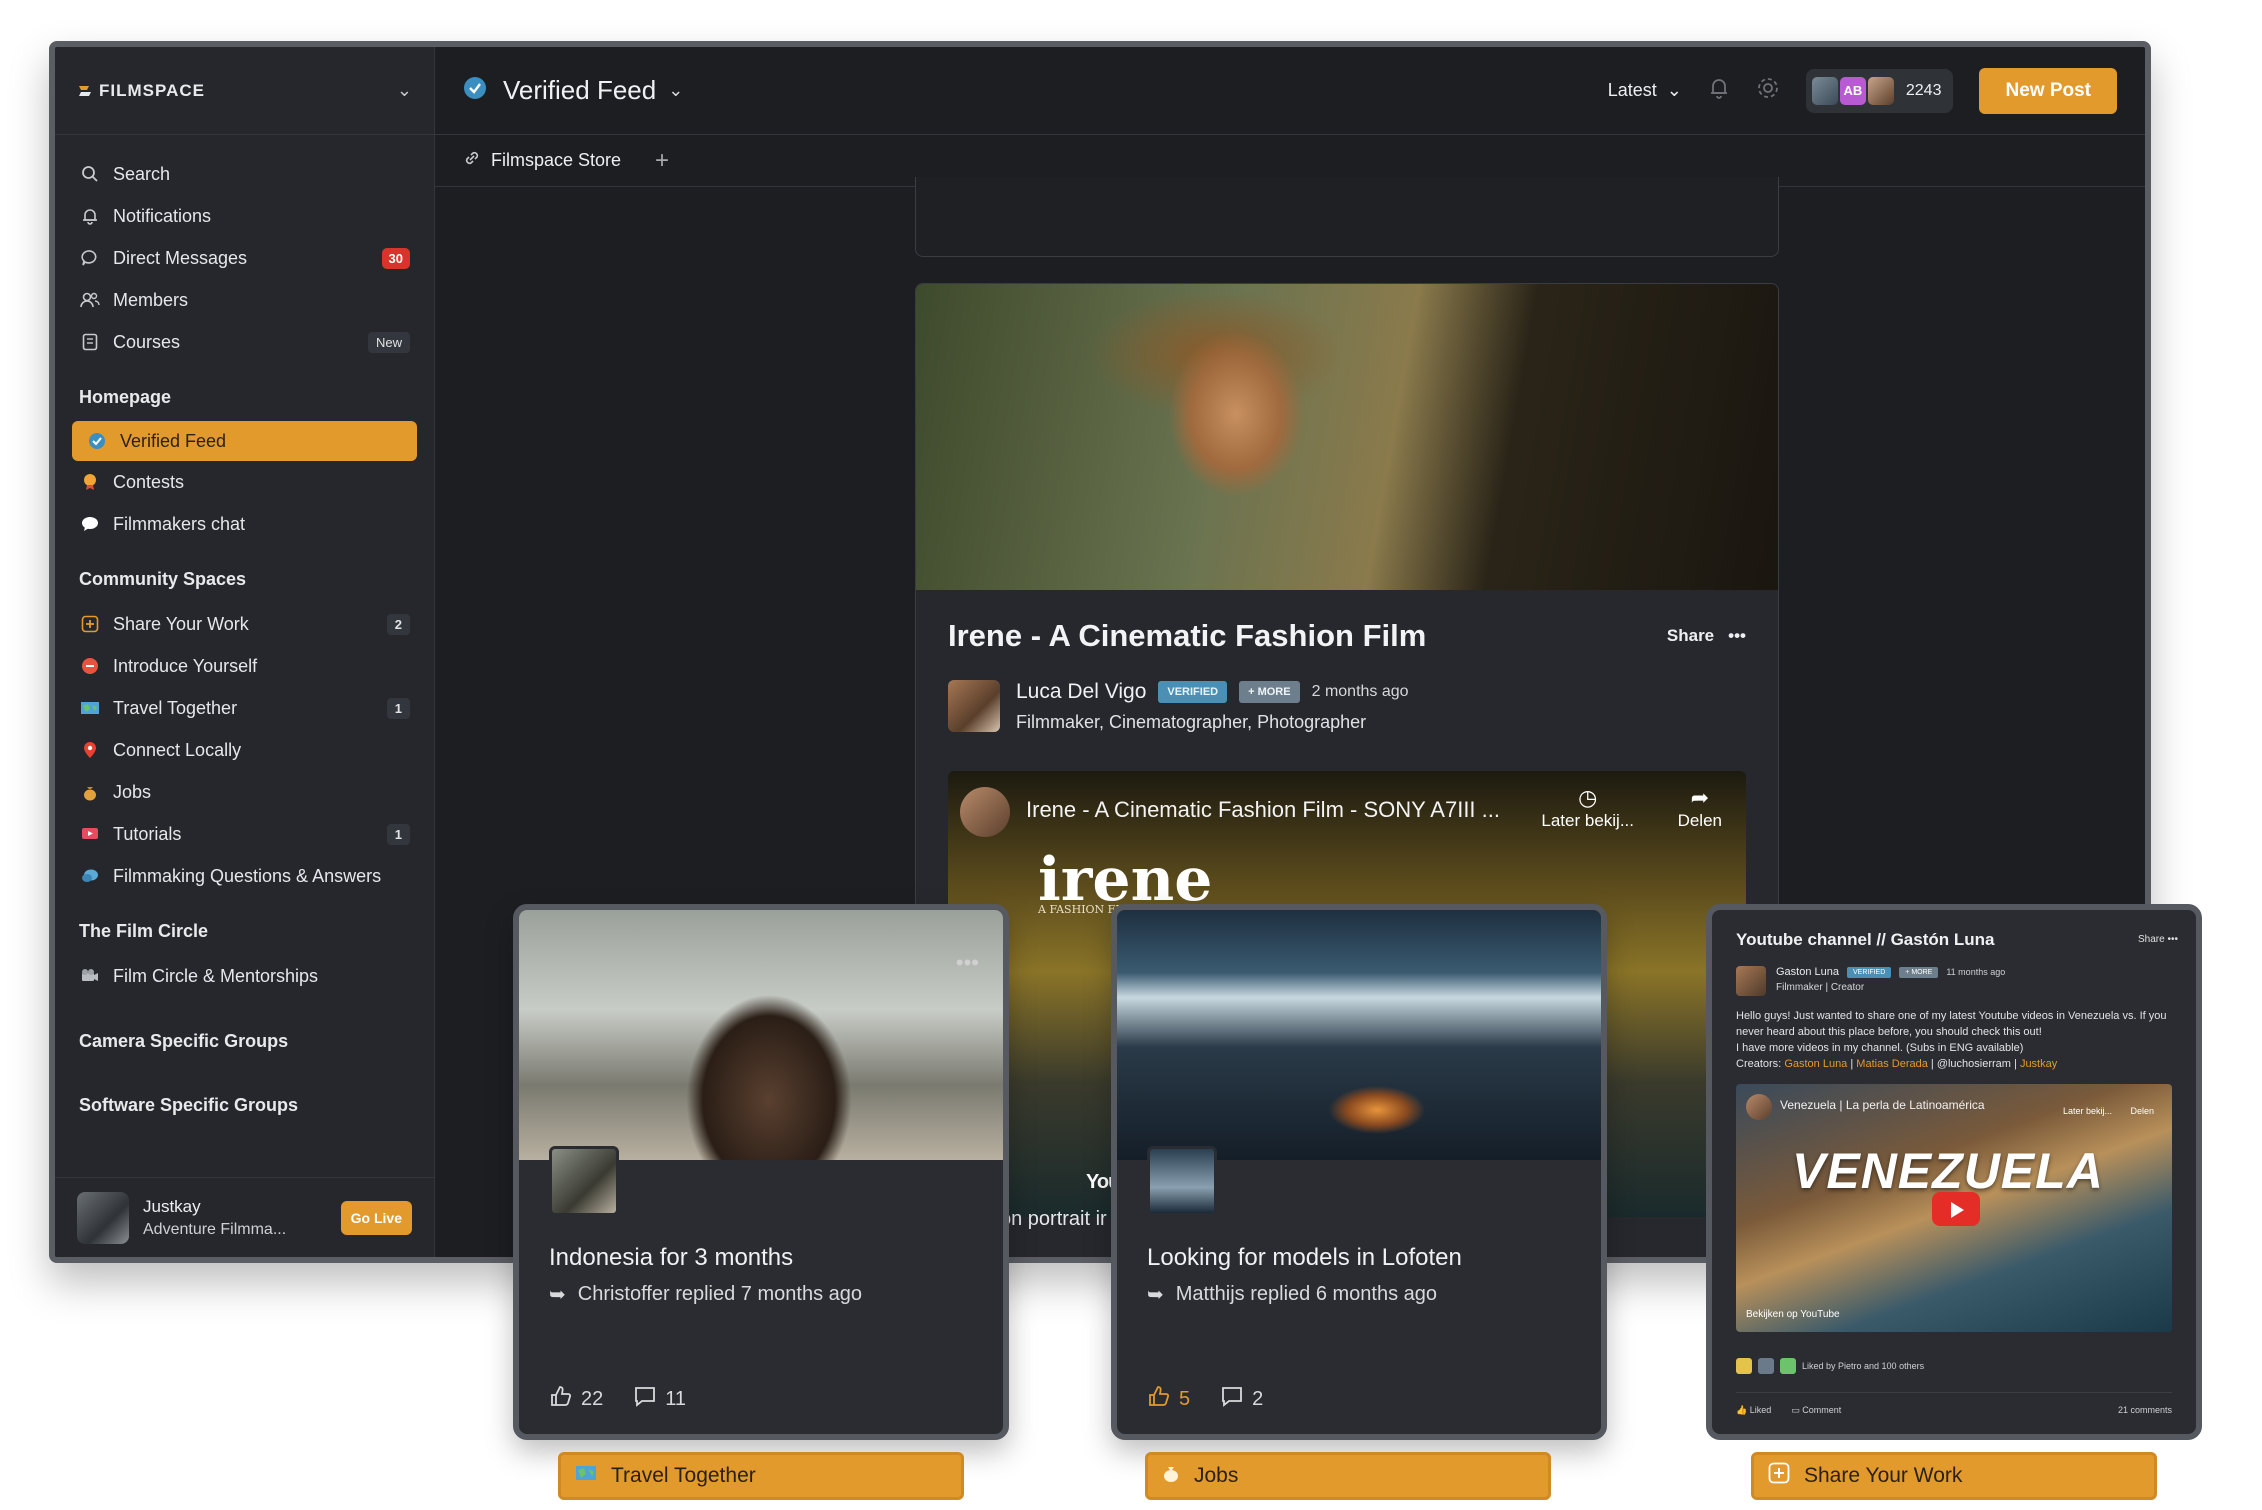 The image size is (2262, 1510). What do you see at coordinates (1852, 90) in the screenshot?
I see `avatar-initials: AB` at bounding box center [1852, 90].